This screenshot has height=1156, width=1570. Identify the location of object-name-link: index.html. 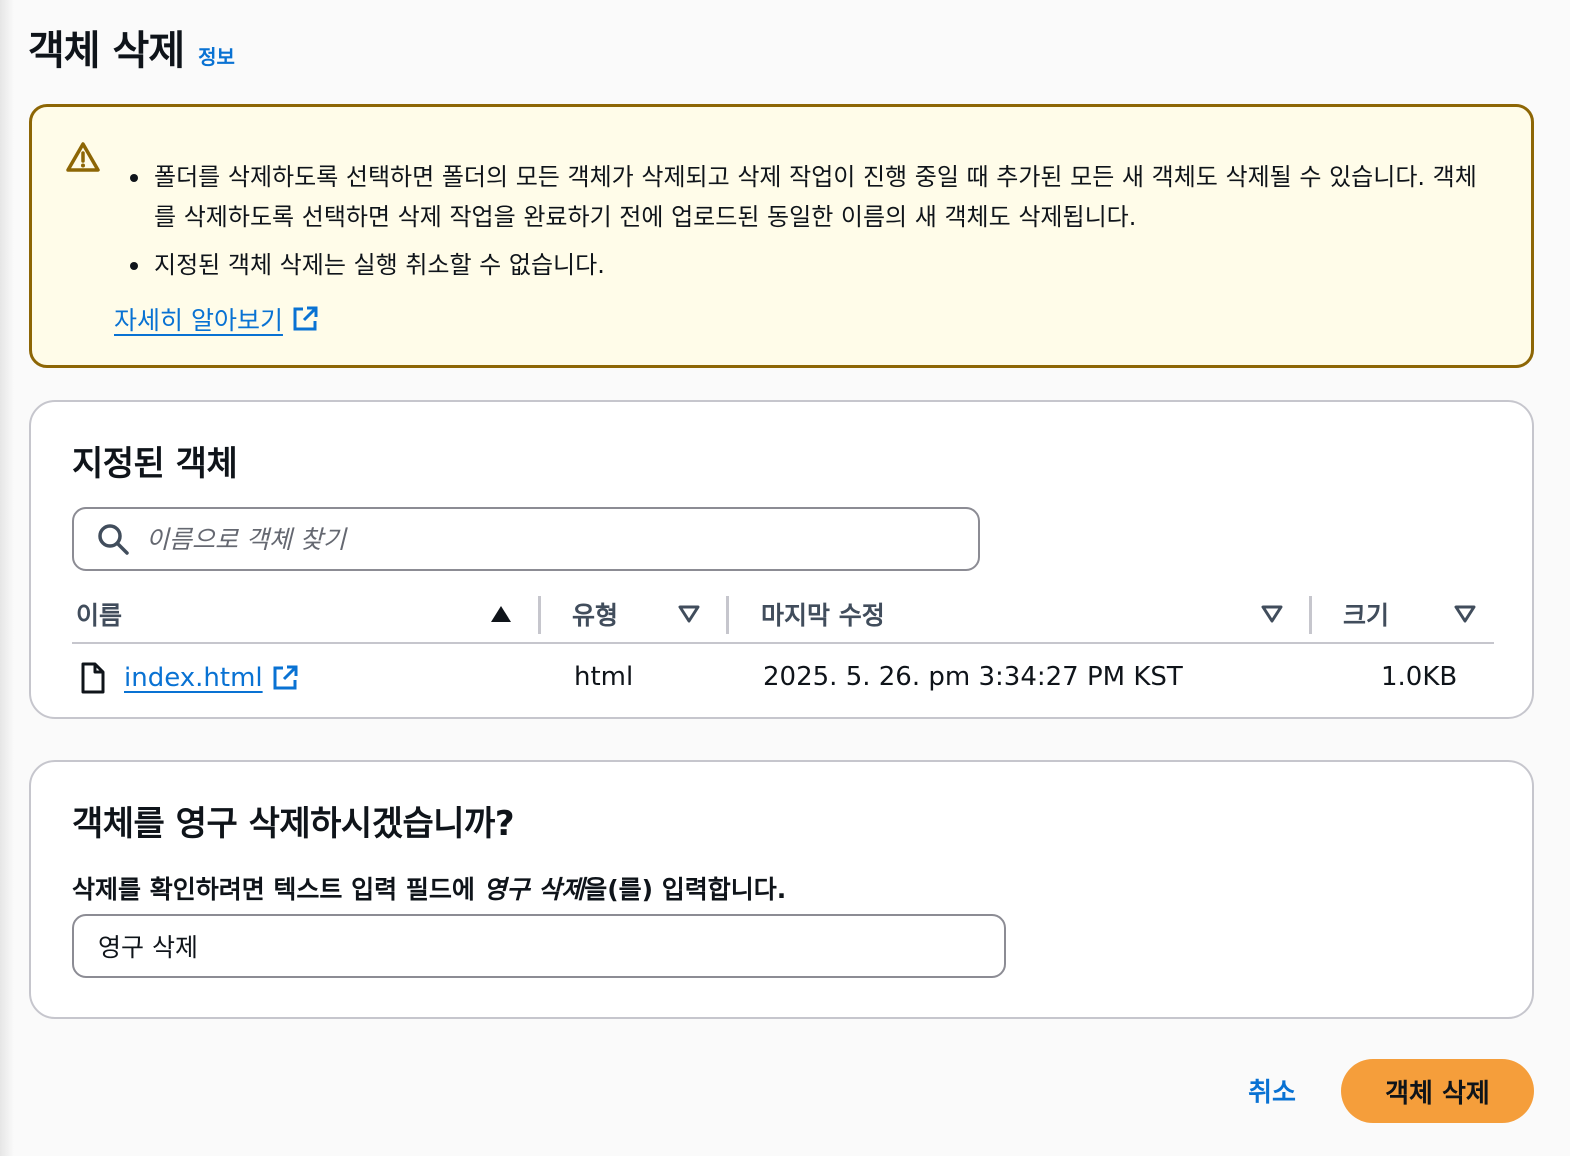
(211, 678).